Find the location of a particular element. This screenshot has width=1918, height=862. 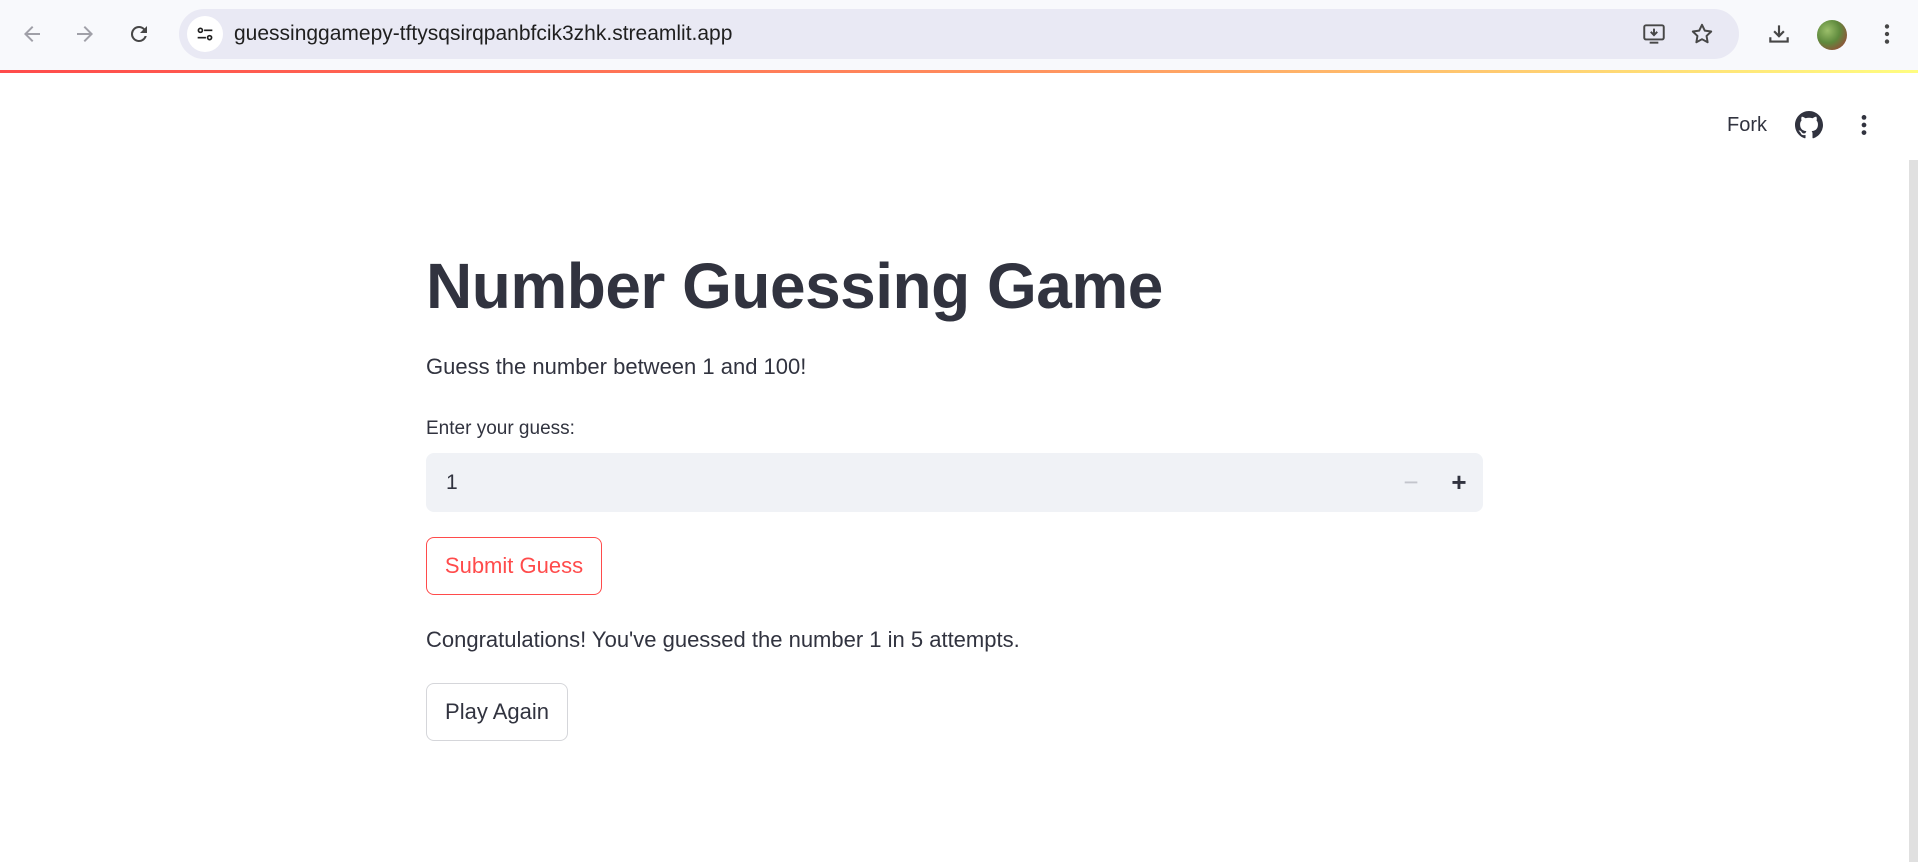

arrow-right-icon is located at coordinates (85, 34).